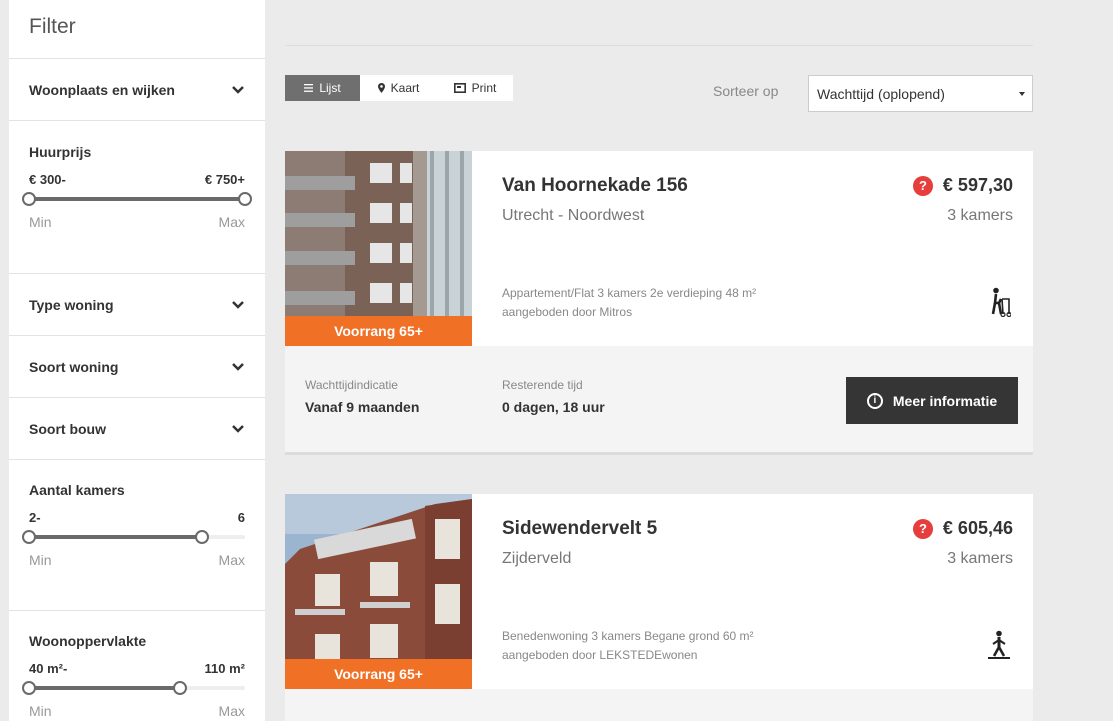  Describe the element at coordinates (542, 385) in the screenshot. I see `resterende-tijd-label: Resterende tijd` at that location.